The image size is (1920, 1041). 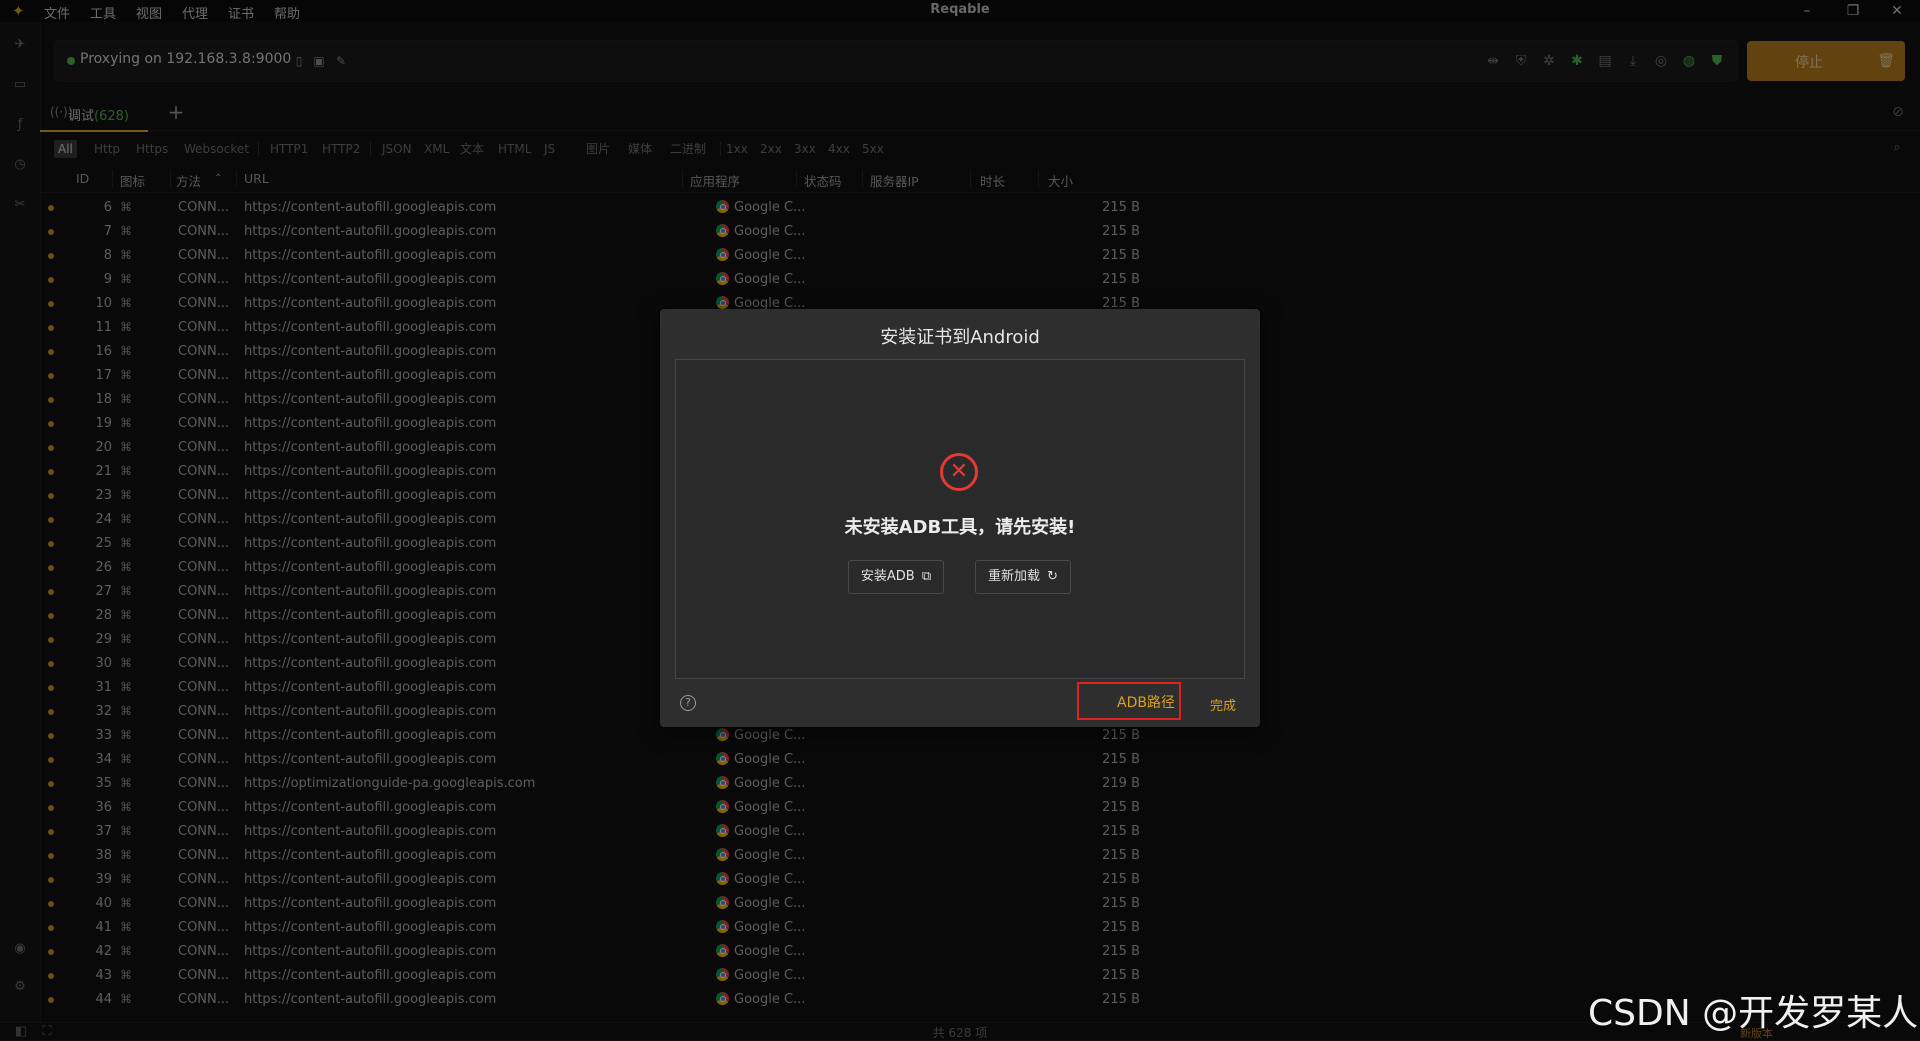 What do you see at coordinates (1013, 576) in the screenshot?
I see `reload-label: 重新加载` at bounding box center [1013, 576].